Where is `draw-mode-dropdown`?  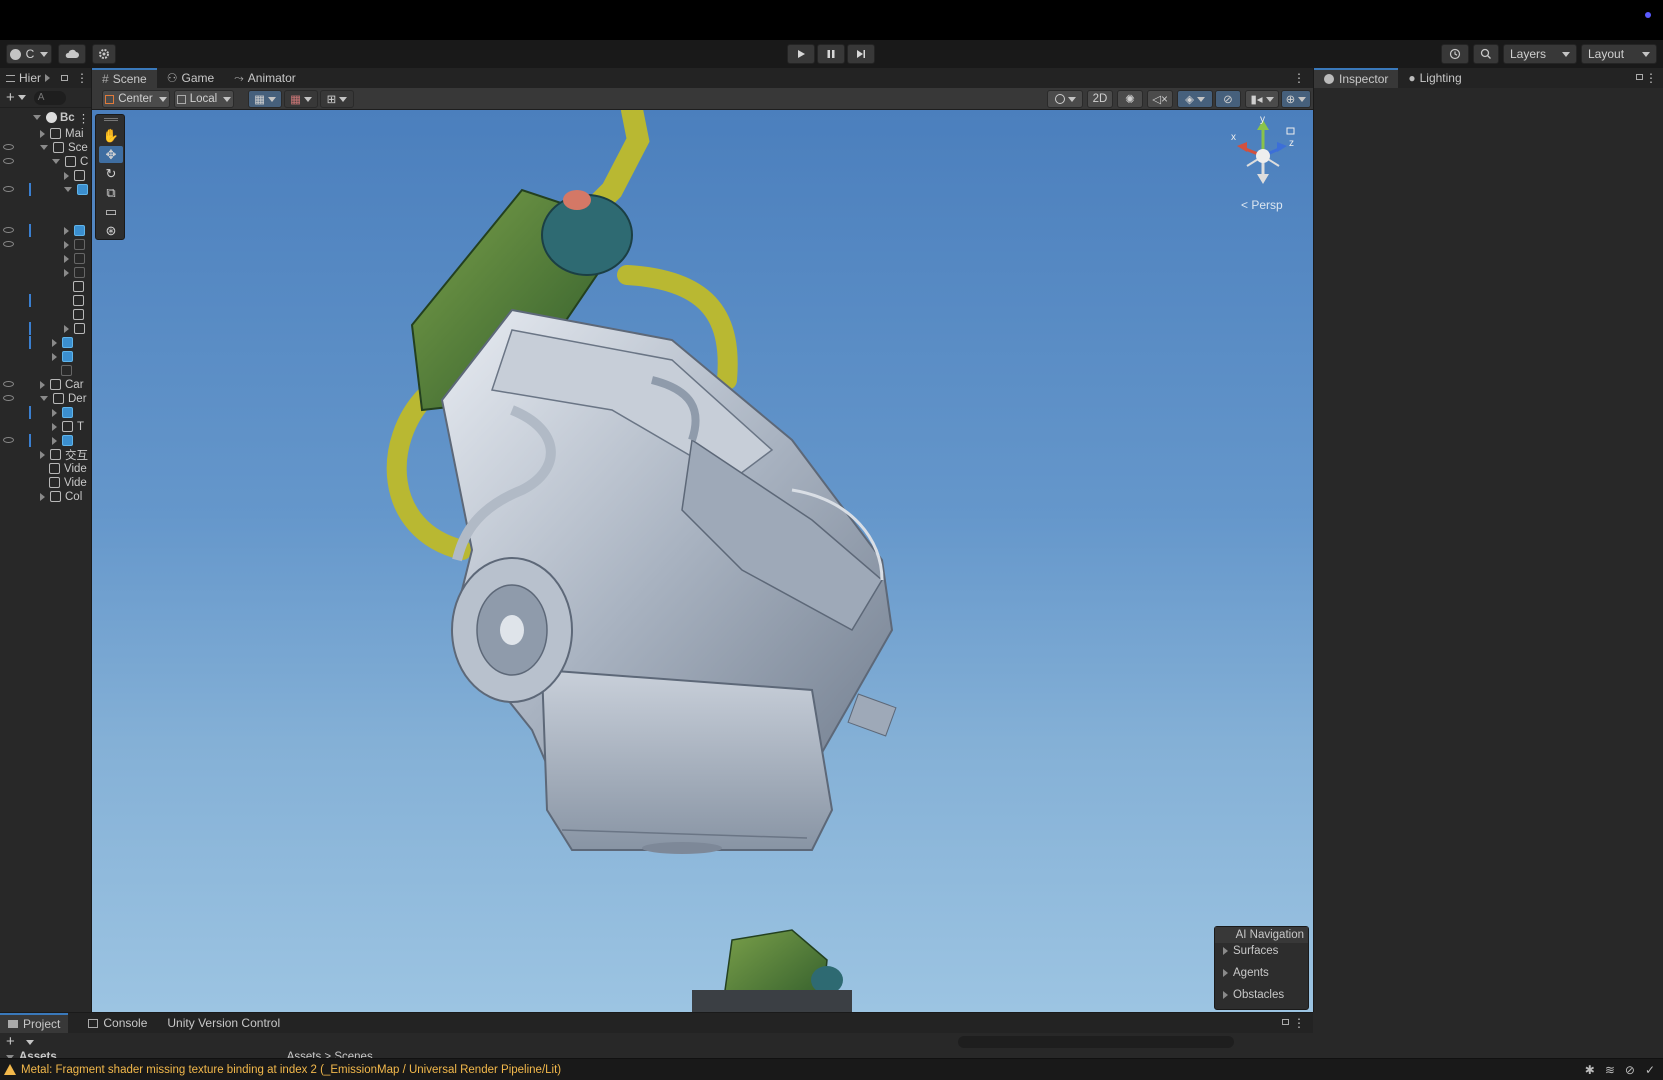
draw-mode-dropdown is located at coordinates (1065, 99).